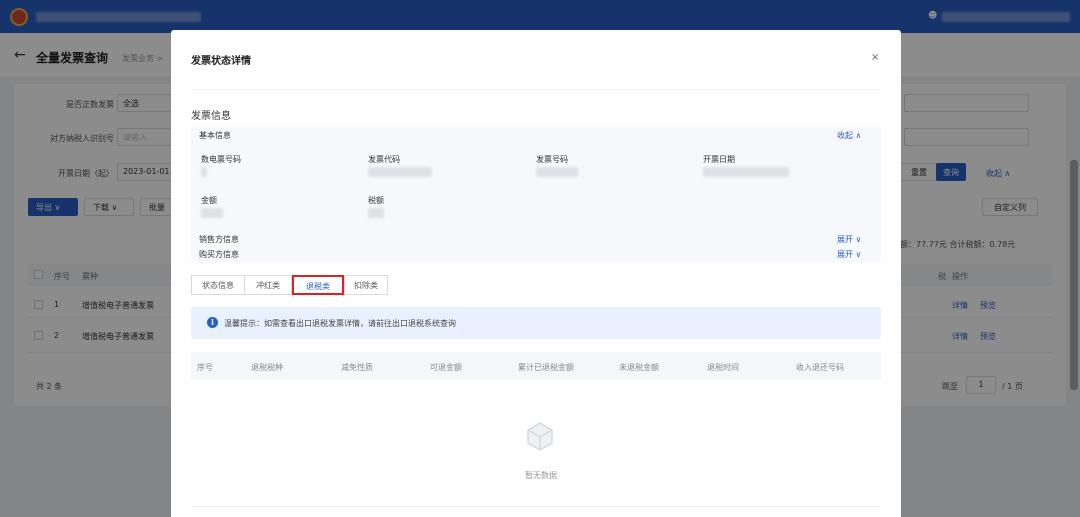 The height and width of the screenshot is (517, 1080). Describe the element at coordinates (221, 61) in the screenshot. I see `dialog-title: 发票状态详情` at that location.